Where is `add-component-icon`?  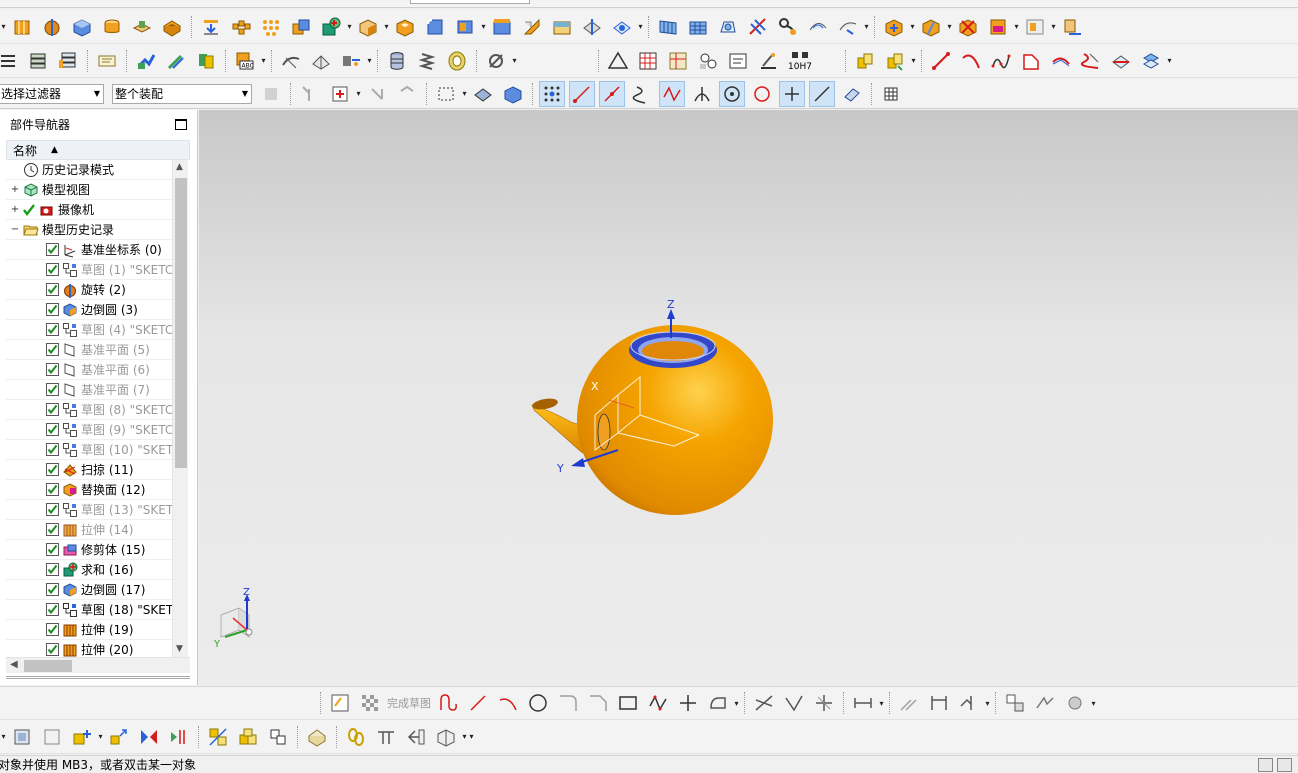 add-component-icon is located at coordinates (894, 27).